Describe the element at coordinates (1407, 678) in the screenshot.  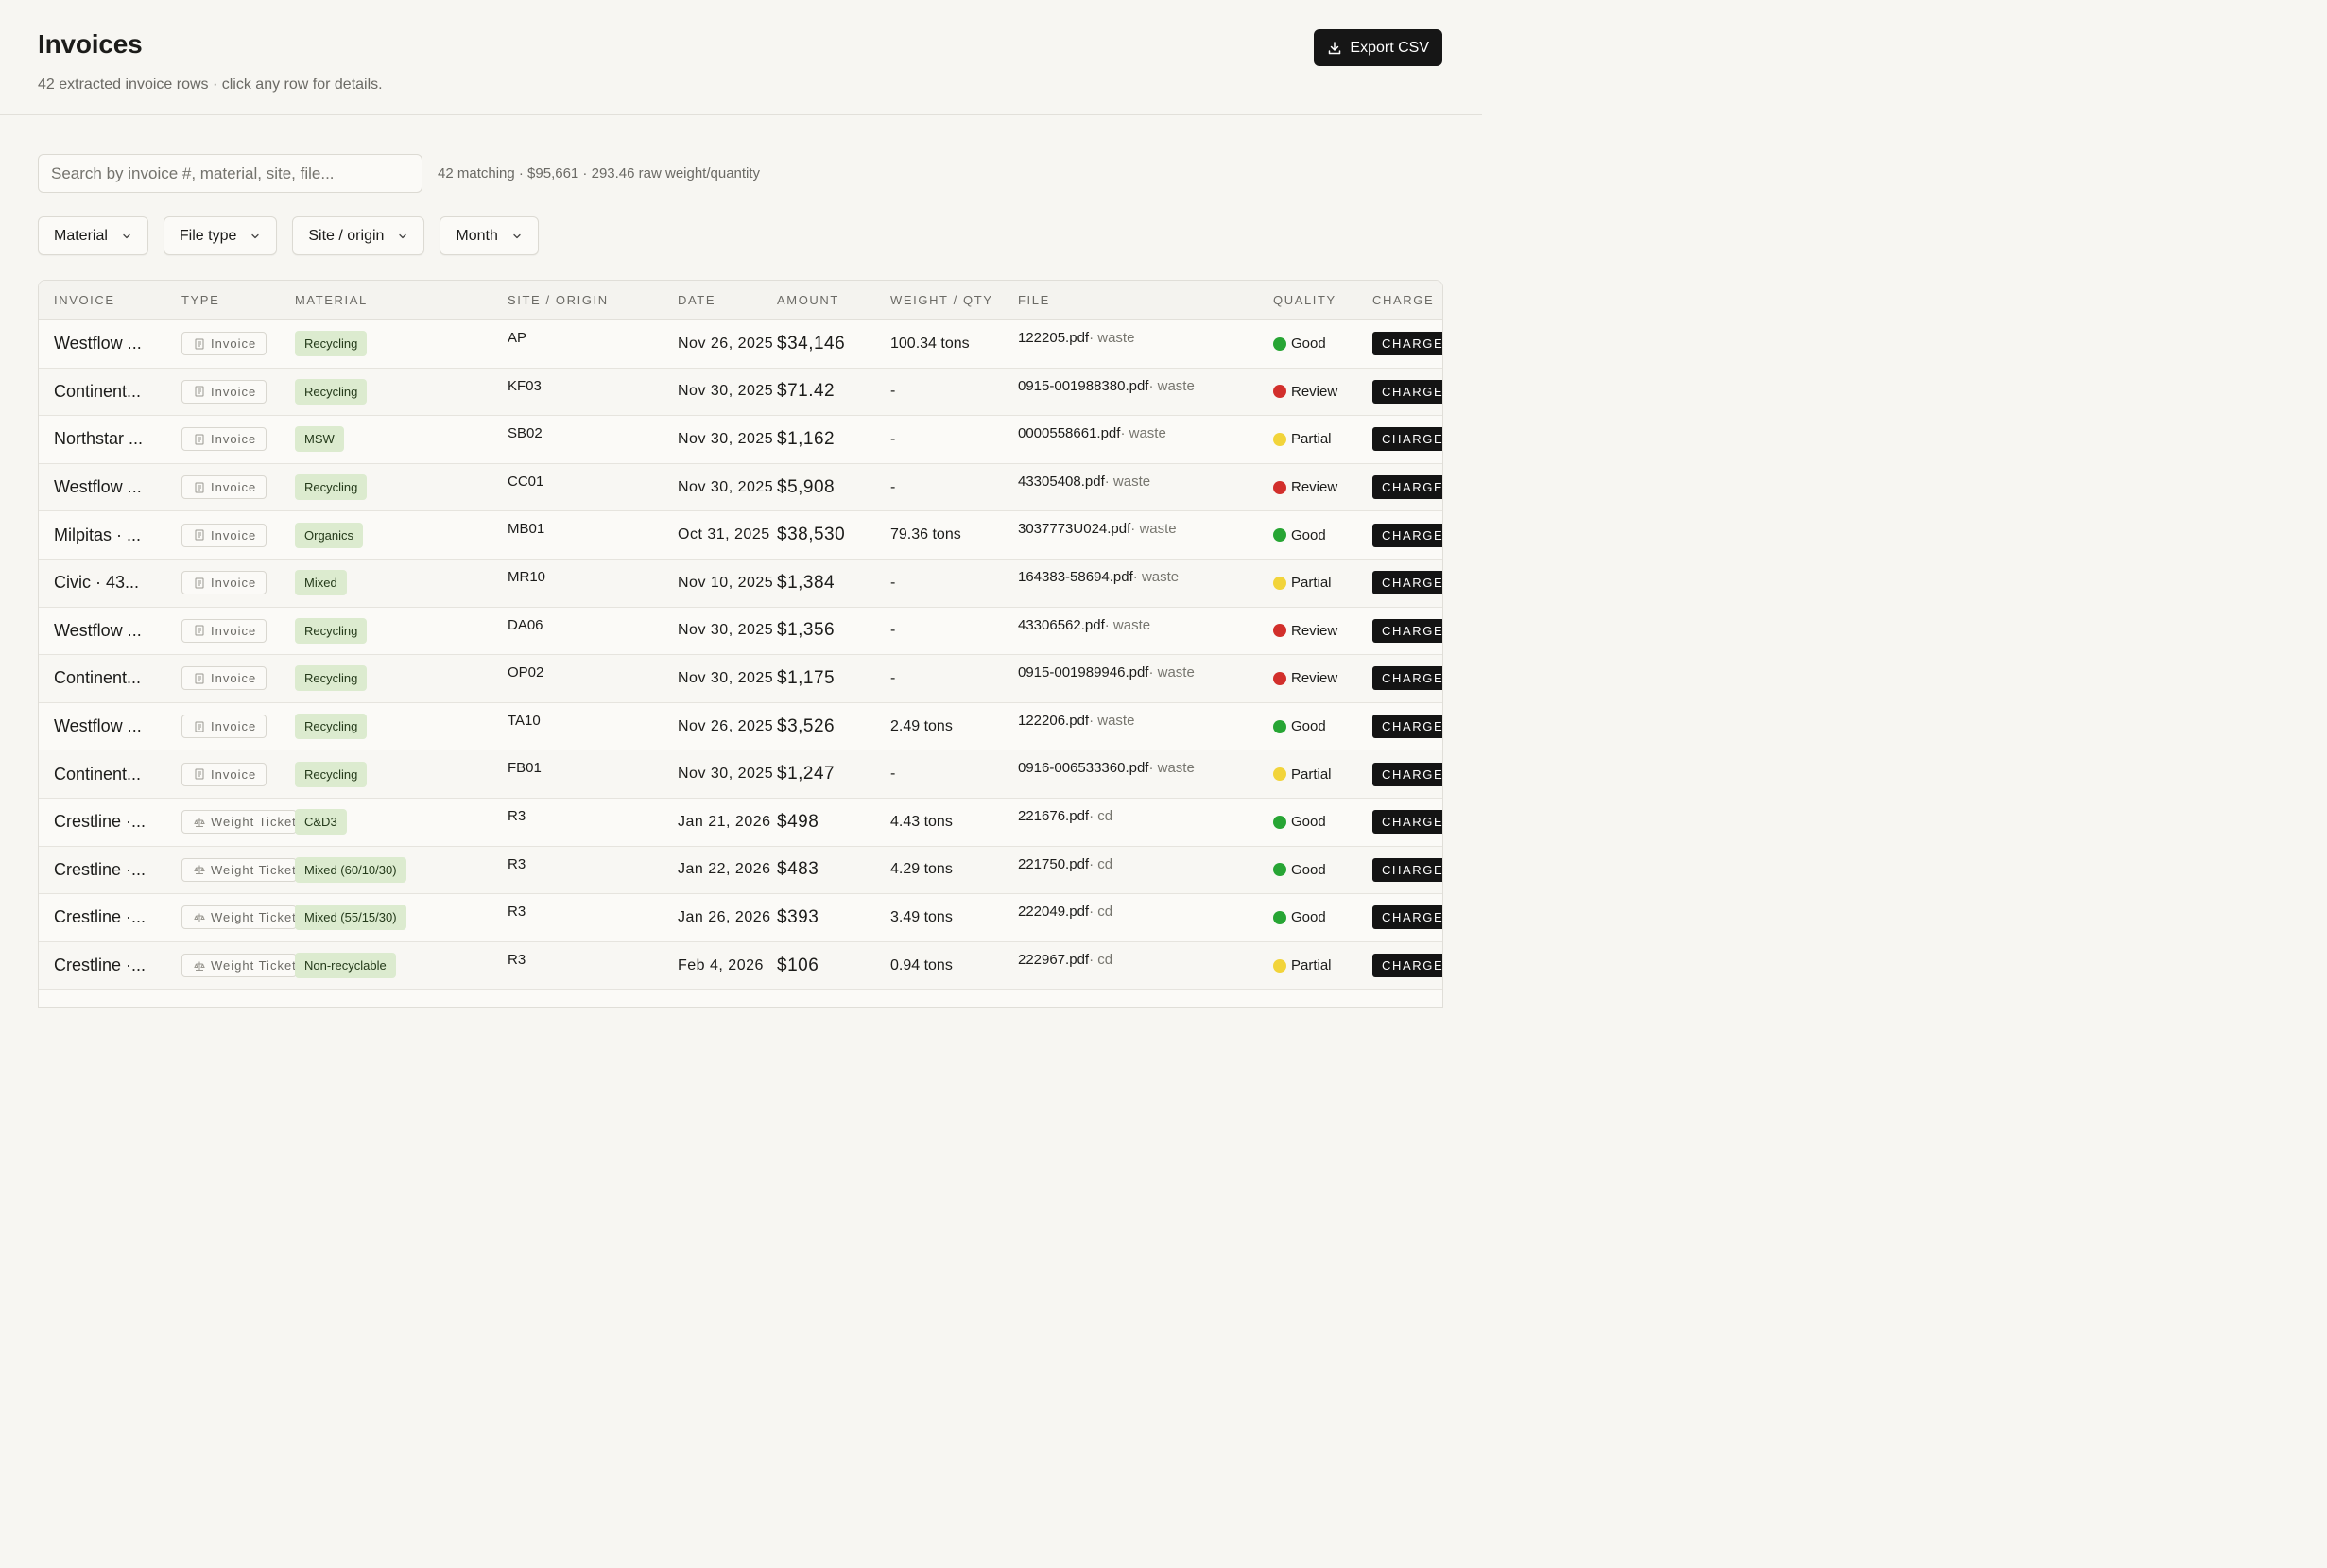
I see `charge-badge: CHARGED` at that location.